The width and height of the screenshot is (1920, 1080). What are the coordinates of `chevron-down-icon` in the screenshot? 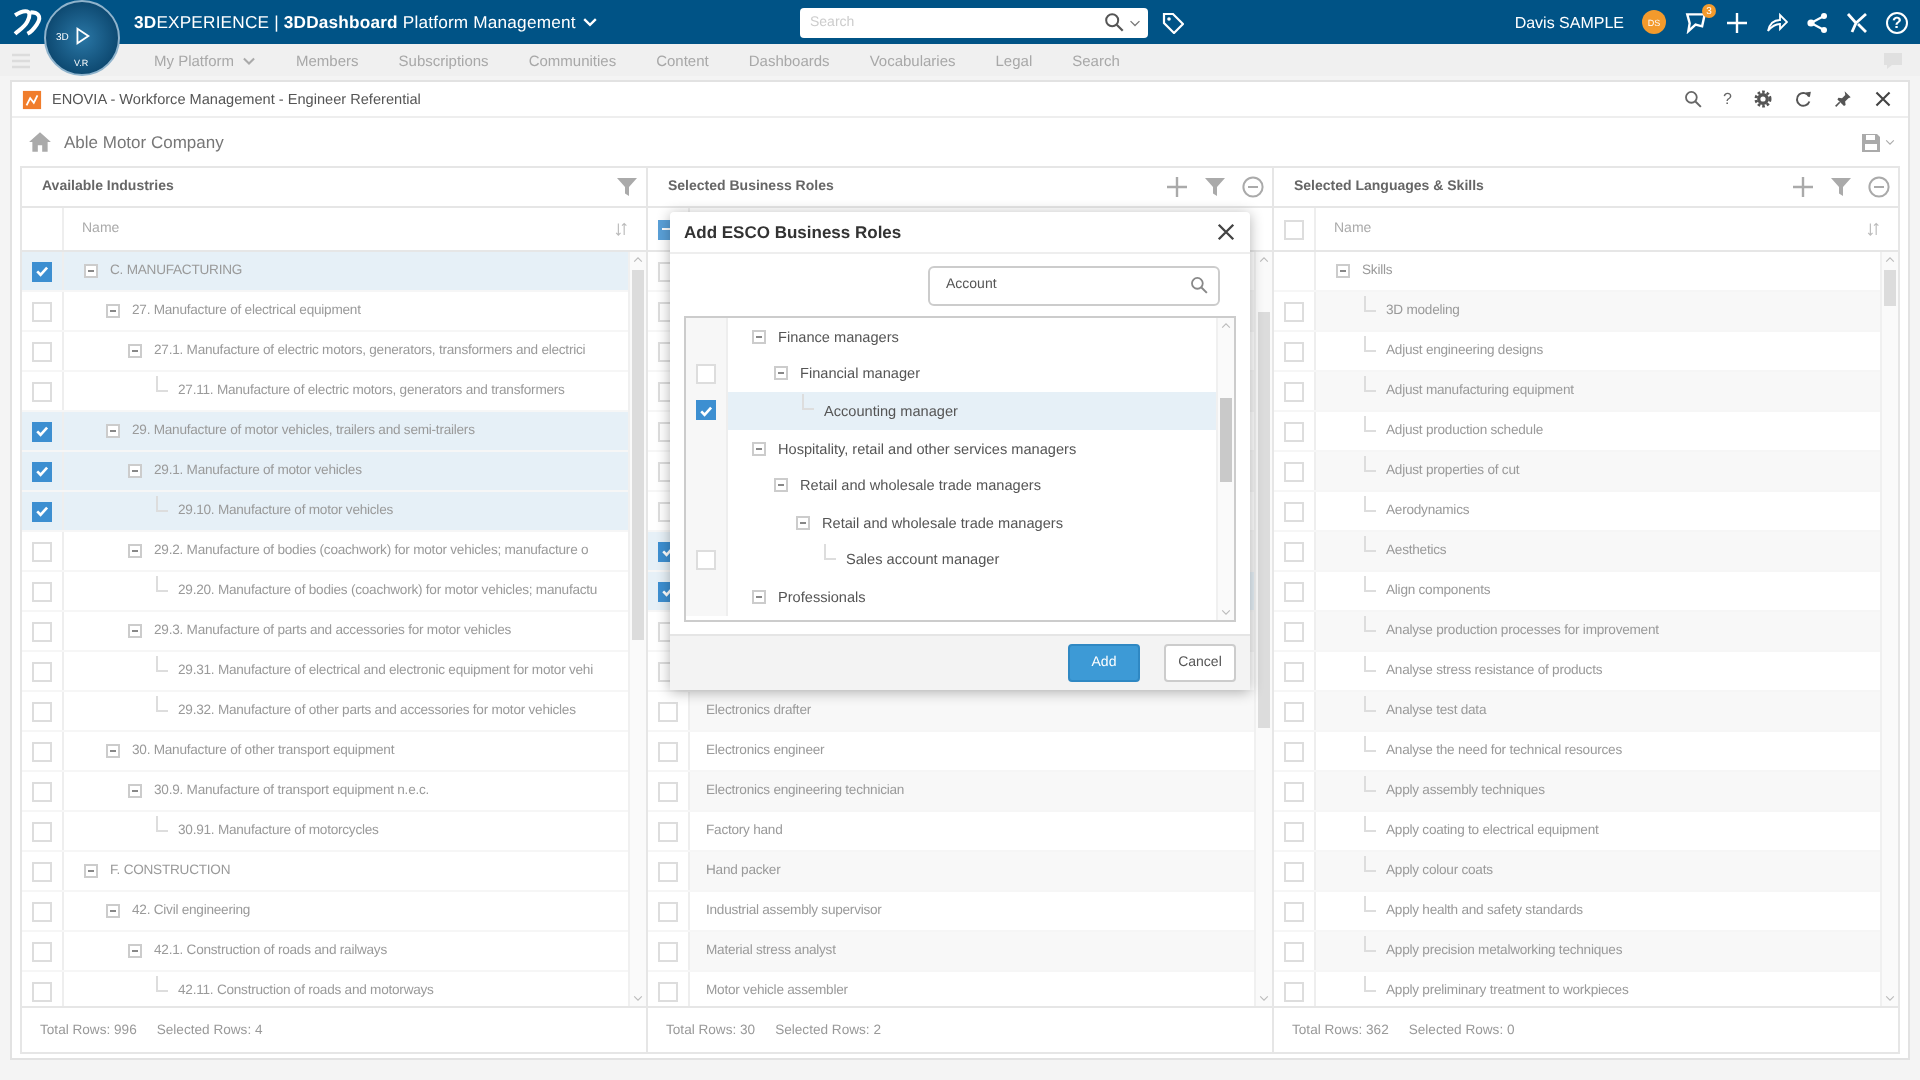 It's located at (589, 22).